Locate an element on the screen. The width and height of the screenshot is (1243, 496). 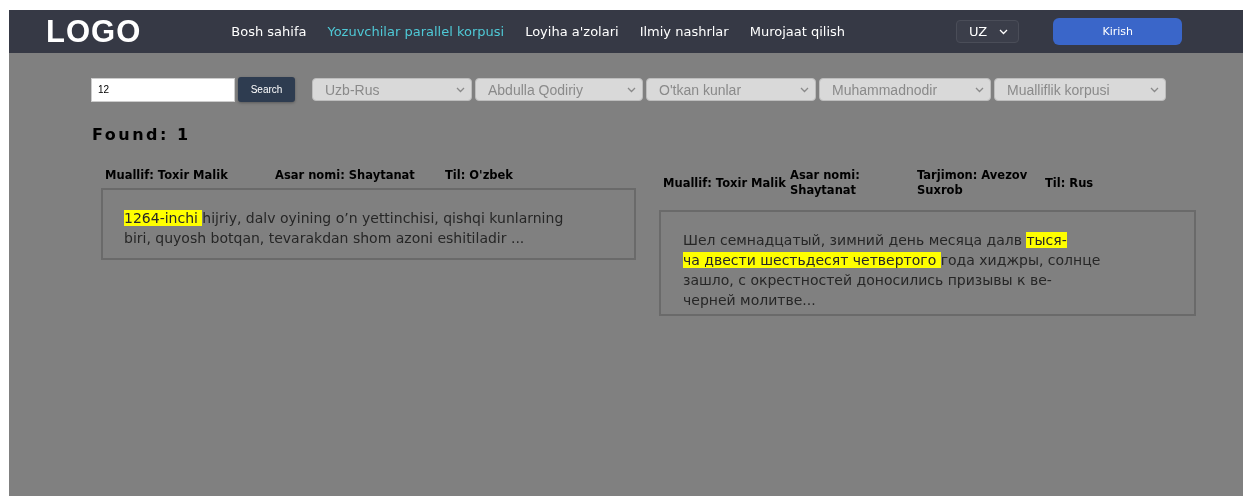
results-count: Found: 1 is located at coordinates (142, 134).